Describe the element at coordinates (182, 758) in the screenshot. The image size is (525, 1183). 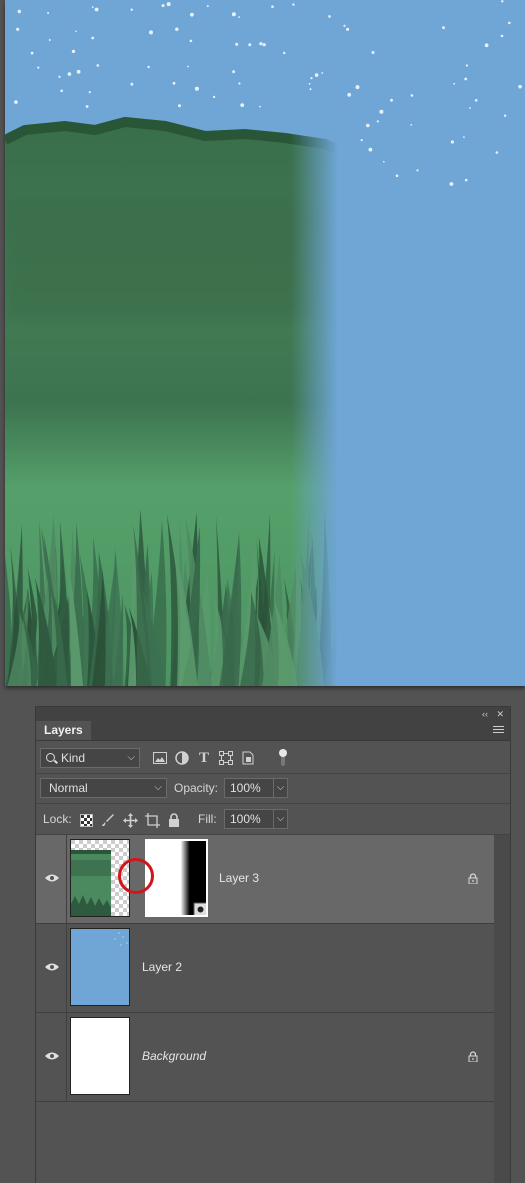
I see `adjustment-filter-icon` at that location.